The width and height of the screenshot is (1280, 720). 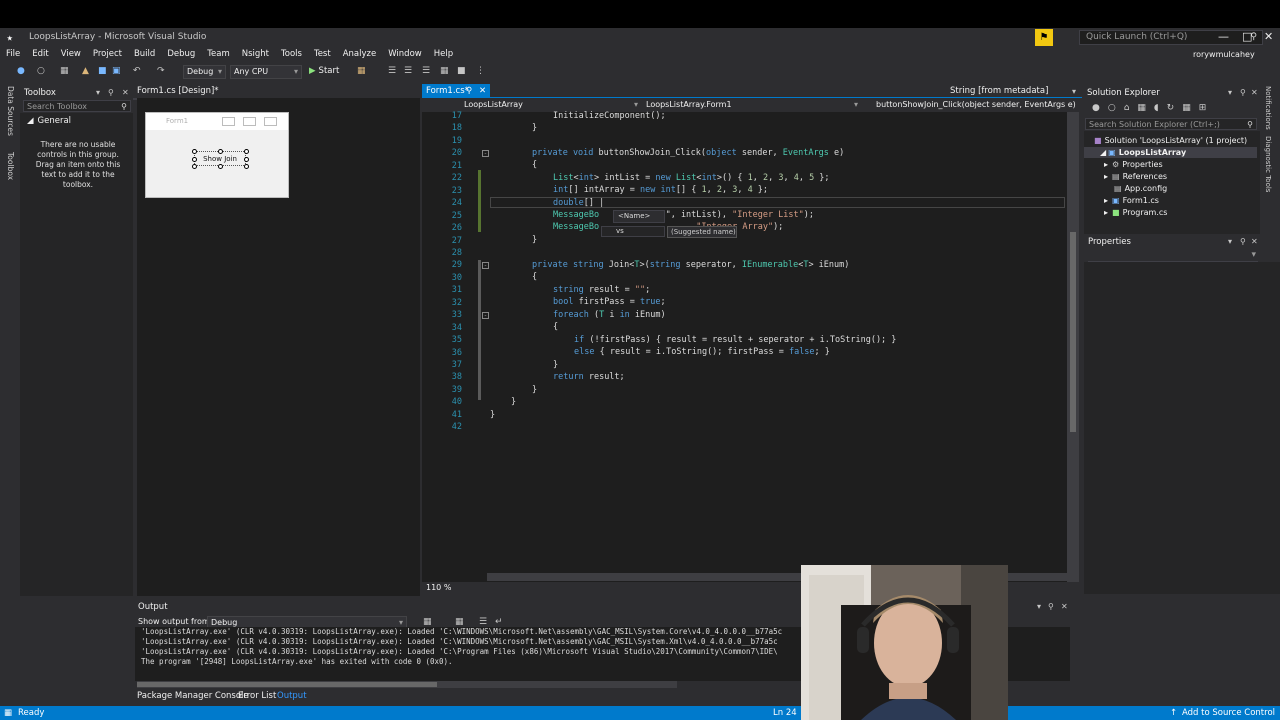 What do you see at coordinates (493, 104) in the screenshot?
I see `nav-project-select: LoopsListArray` at bounding box center [493, 104].